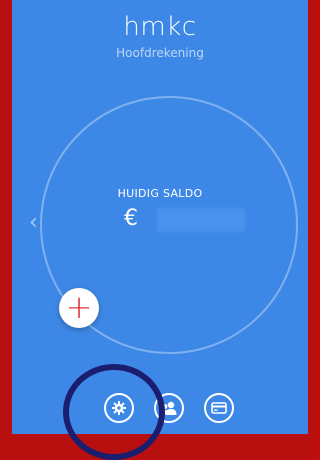 Image resolution: width=320 pixels, height=460 pixels. I want to click on masked-balance-amount, so click(201, 220).